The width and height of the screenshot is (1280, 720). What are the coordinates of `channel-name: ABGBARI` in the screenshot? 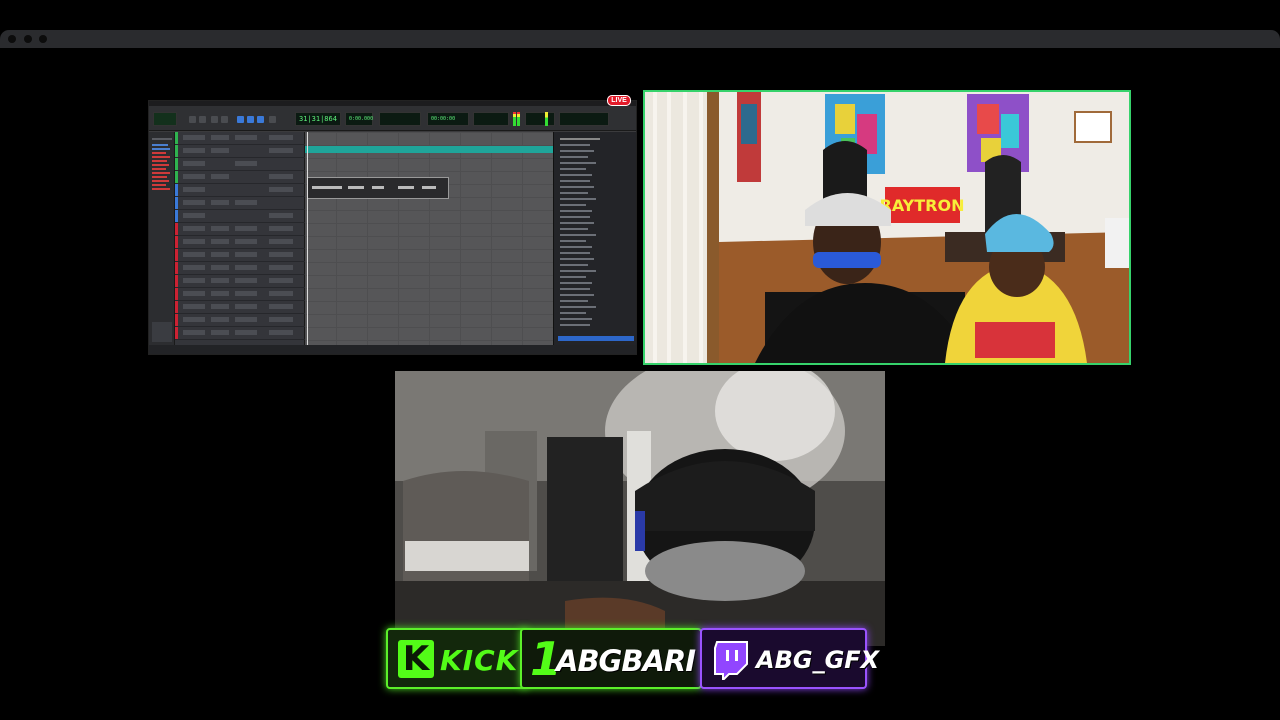 It's located at (626, 661).